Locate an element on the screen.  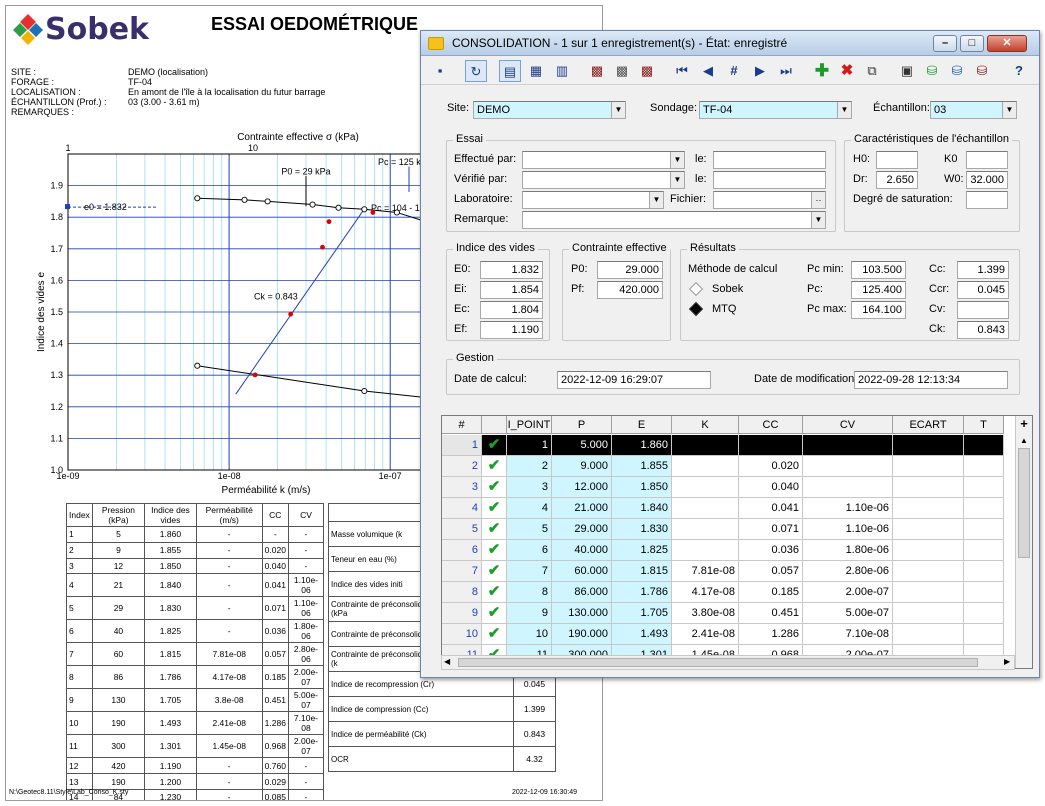
grid-cell: 2 is located at coordinates (462, 466).